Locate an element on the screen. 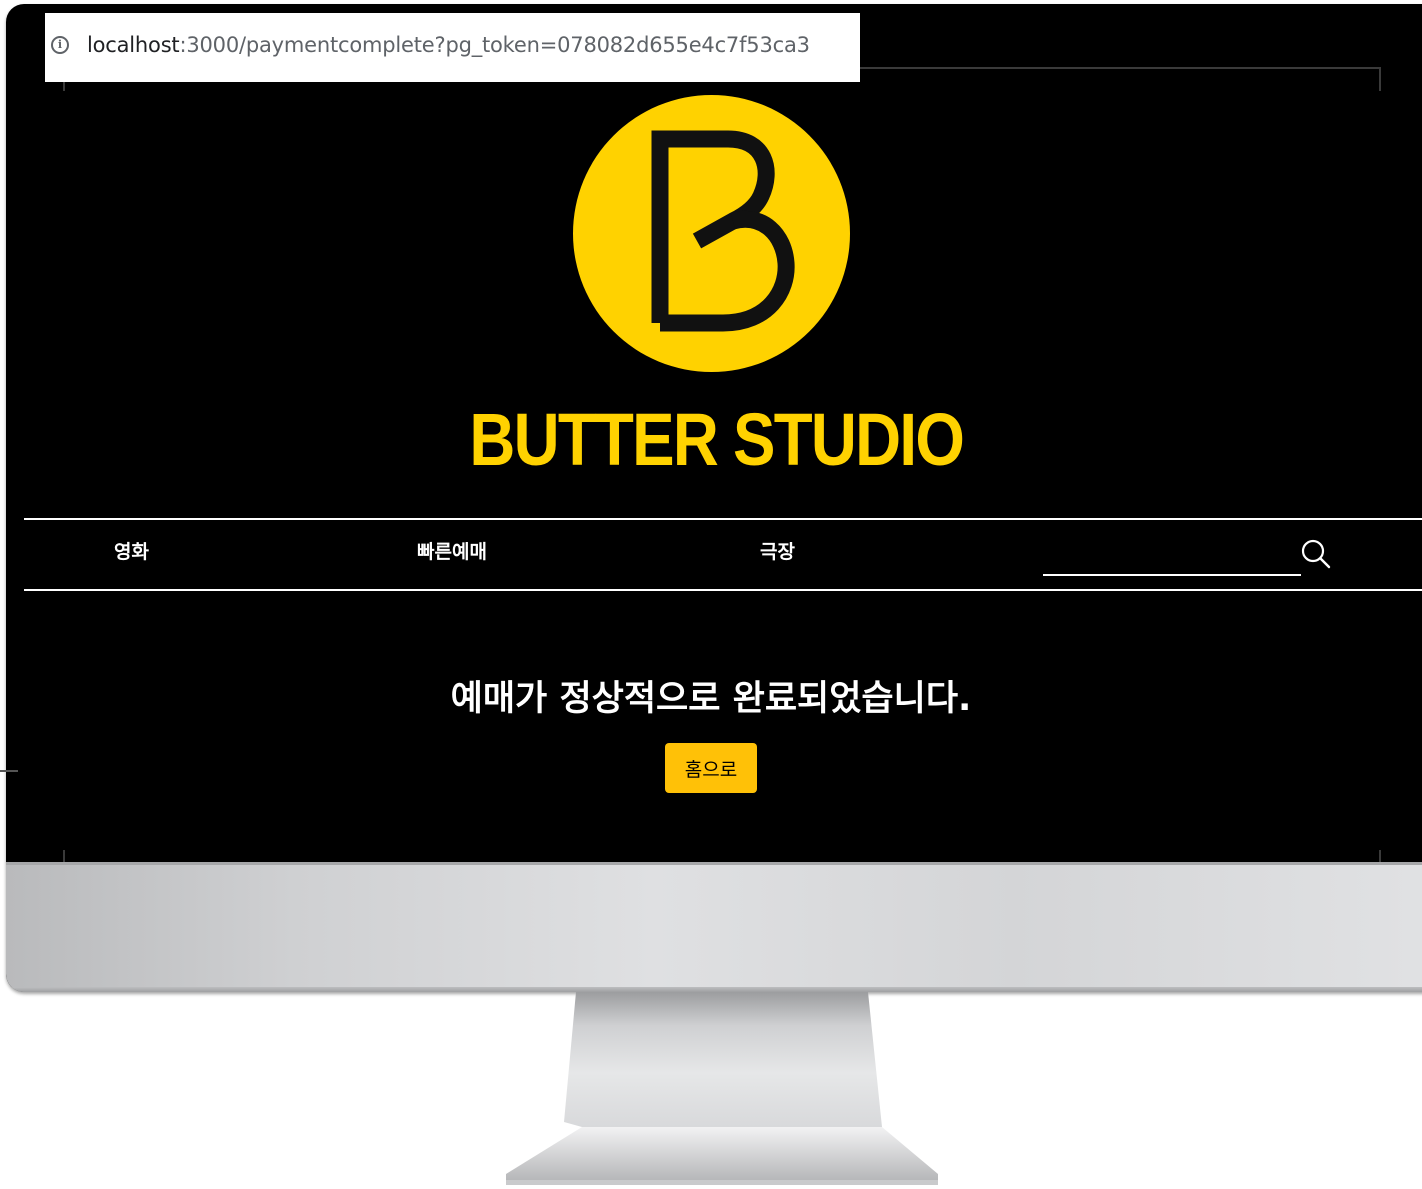 The height and width of the screenshot is (1189, 1422). url-host: localhost is located at coordinates (133, 44).